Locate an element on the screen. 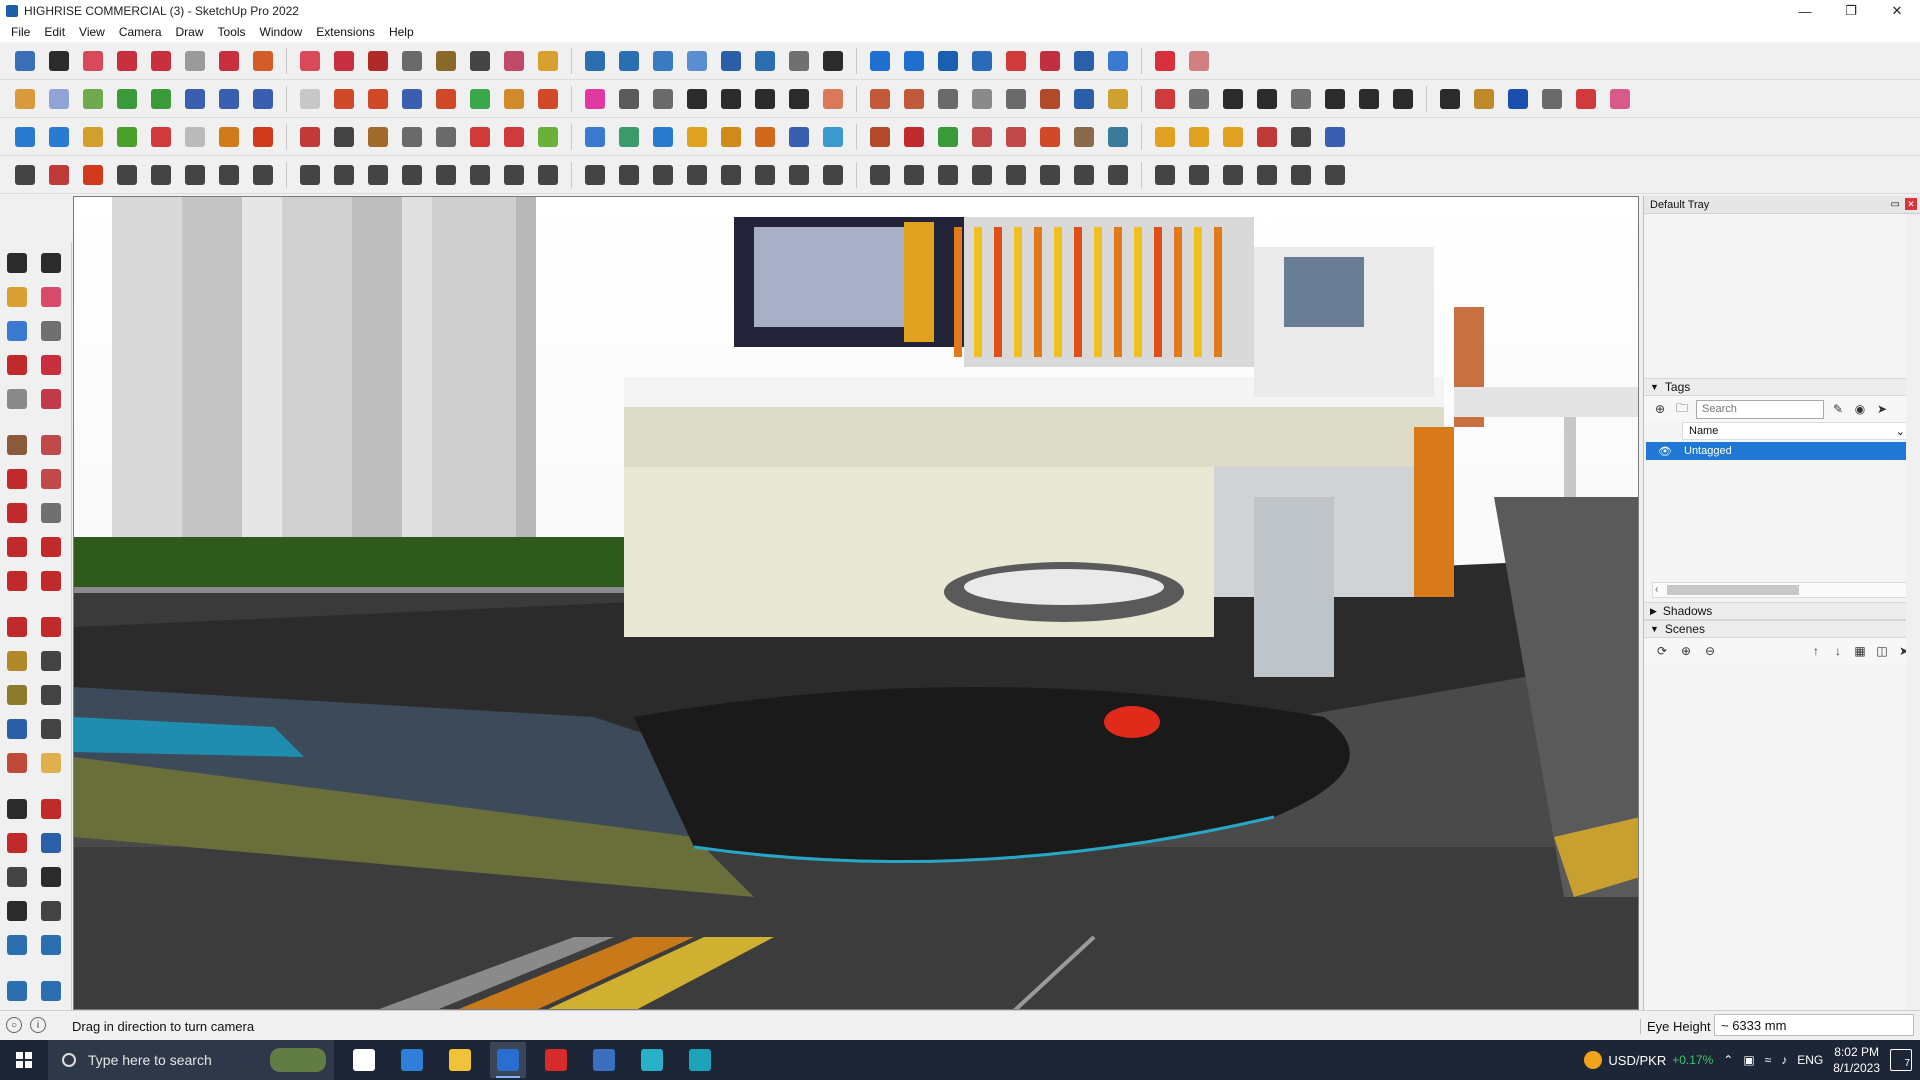 The height and width of the screenshot is (1080, 1920). menu-edit: Edit is located at coordinates (54, 32).